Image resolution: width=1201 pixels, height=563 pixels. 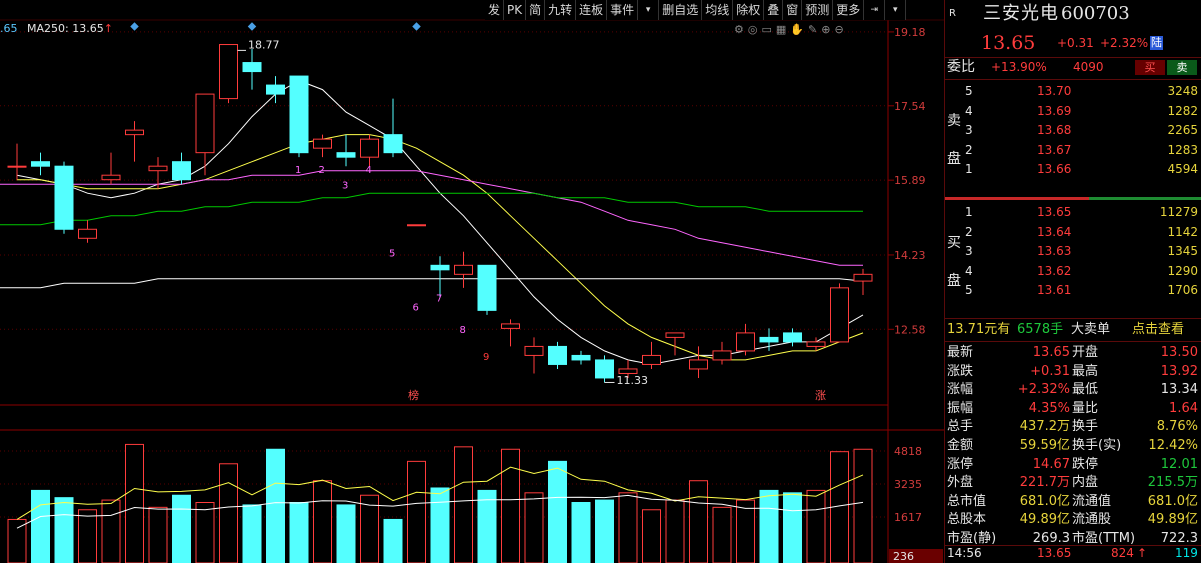 What do you see at coordinates (1054, 290) in the screenshot?
I see `bid-price: 13.61` at bounding box center [1054, 290].